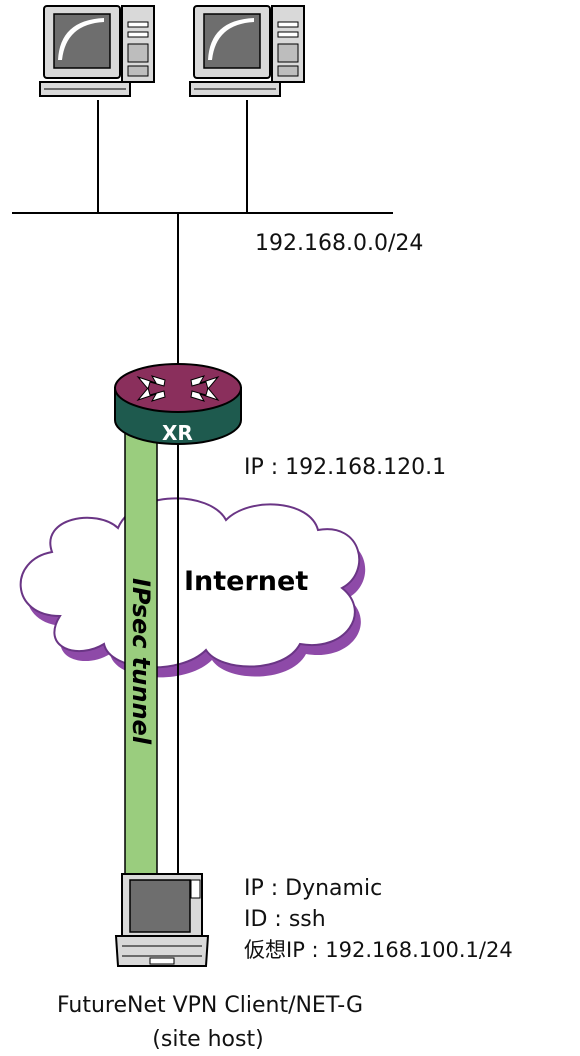 The height and width of the screenshot is (1056, 580). Describe the element at coordinates (313, 888) in the screenshot. I see `client-ip-label: IP : Dynamic` at that location.